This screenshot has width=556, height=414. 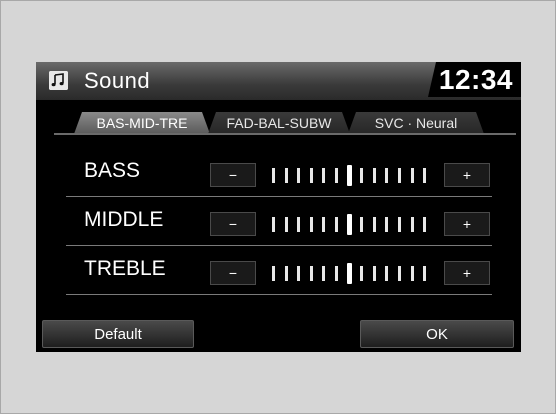 What do you see at coordinates (124, 219) in the screenshot?
I see `middle-label: MIDDLE` at bounding box center [124, 219].